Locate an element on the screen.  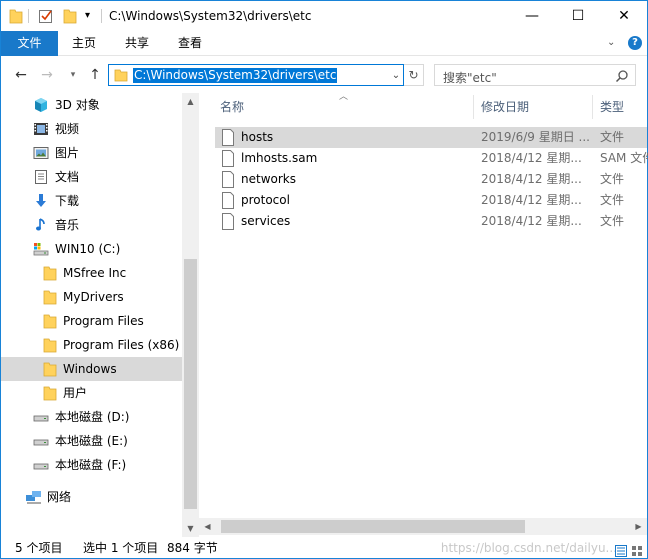
table-row: protocol 2018/4/12 星期... 文件 is located at coordinates (431, 200).